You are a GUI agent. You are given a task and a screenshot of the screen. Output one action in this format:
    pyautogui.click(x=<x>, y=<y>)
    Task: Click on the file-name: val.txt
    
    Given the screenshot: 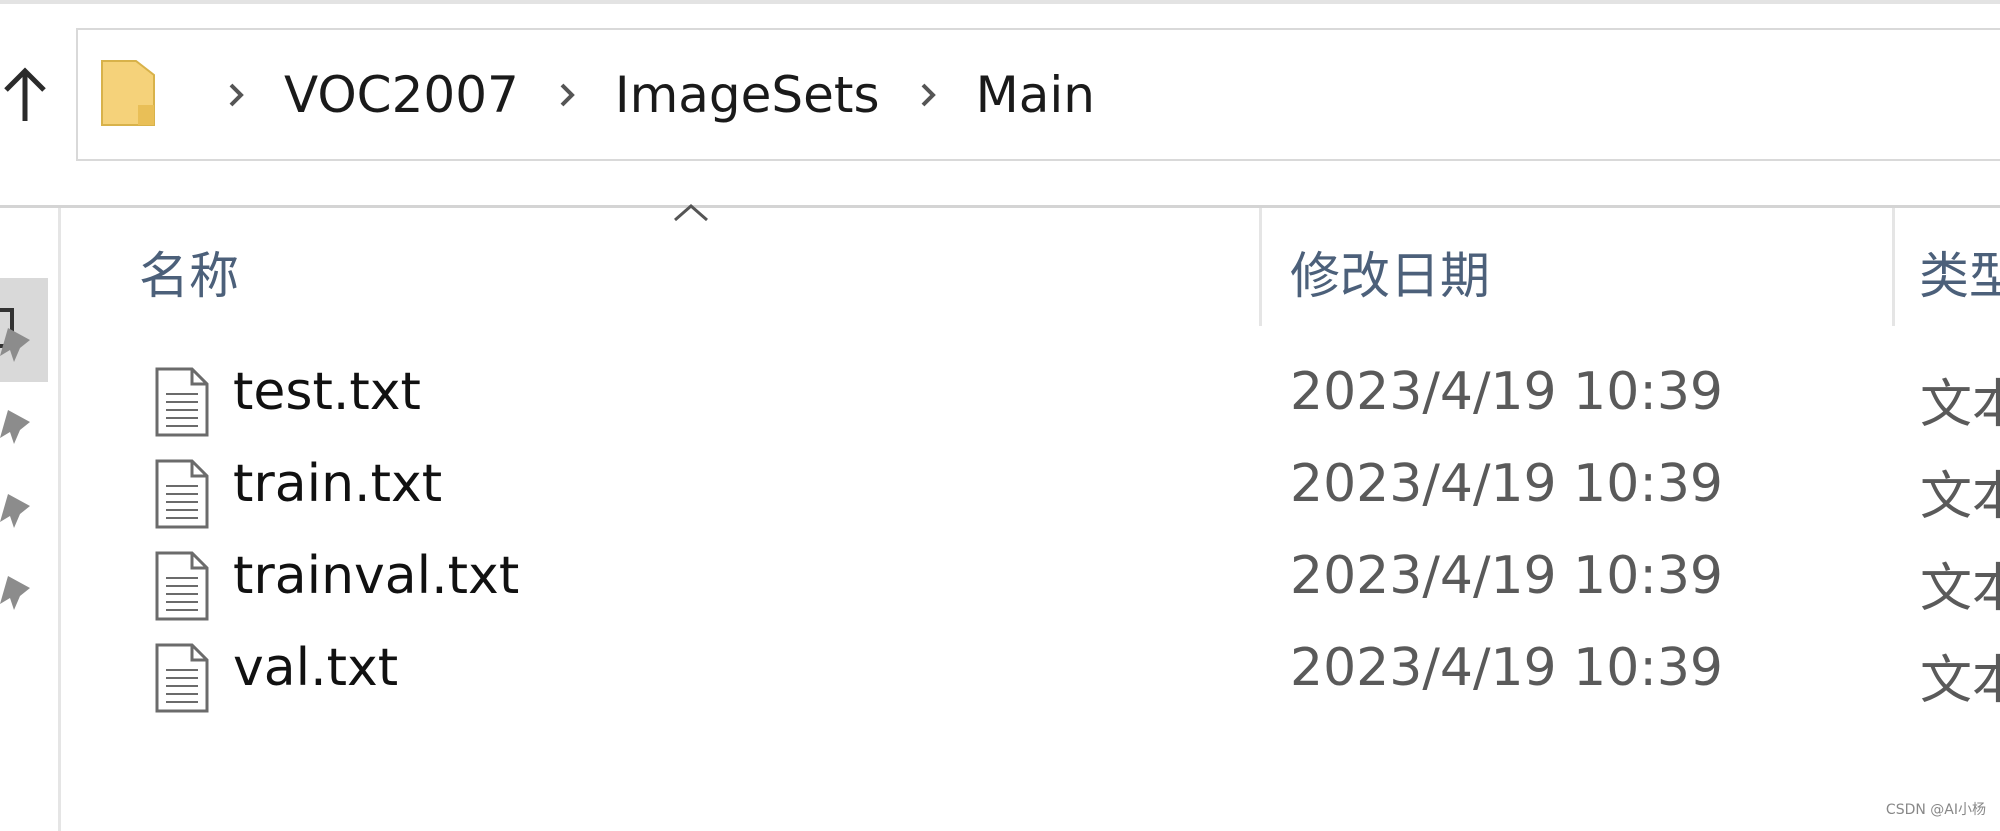 What is the action you would take?
    pyautogui.click(x=316, y=668)
    